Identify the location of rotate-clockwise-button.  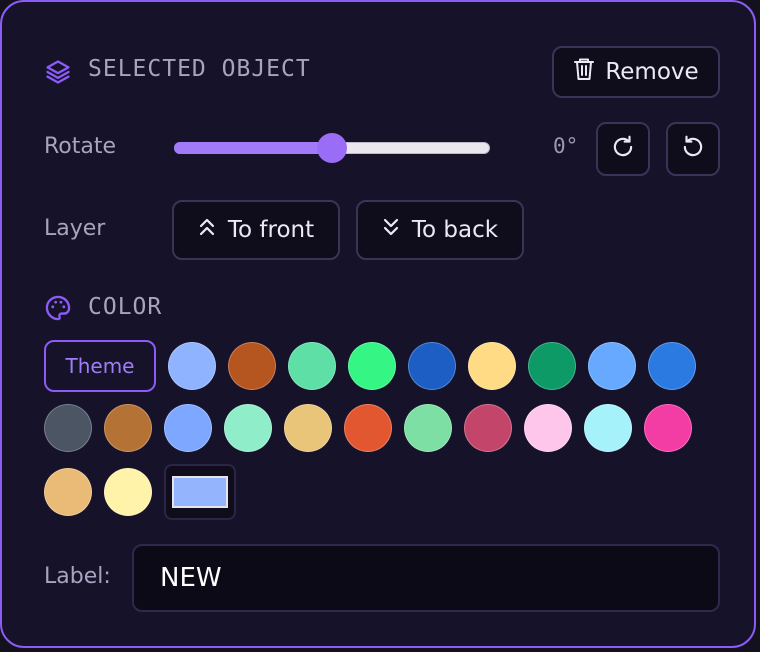
(623, 149).